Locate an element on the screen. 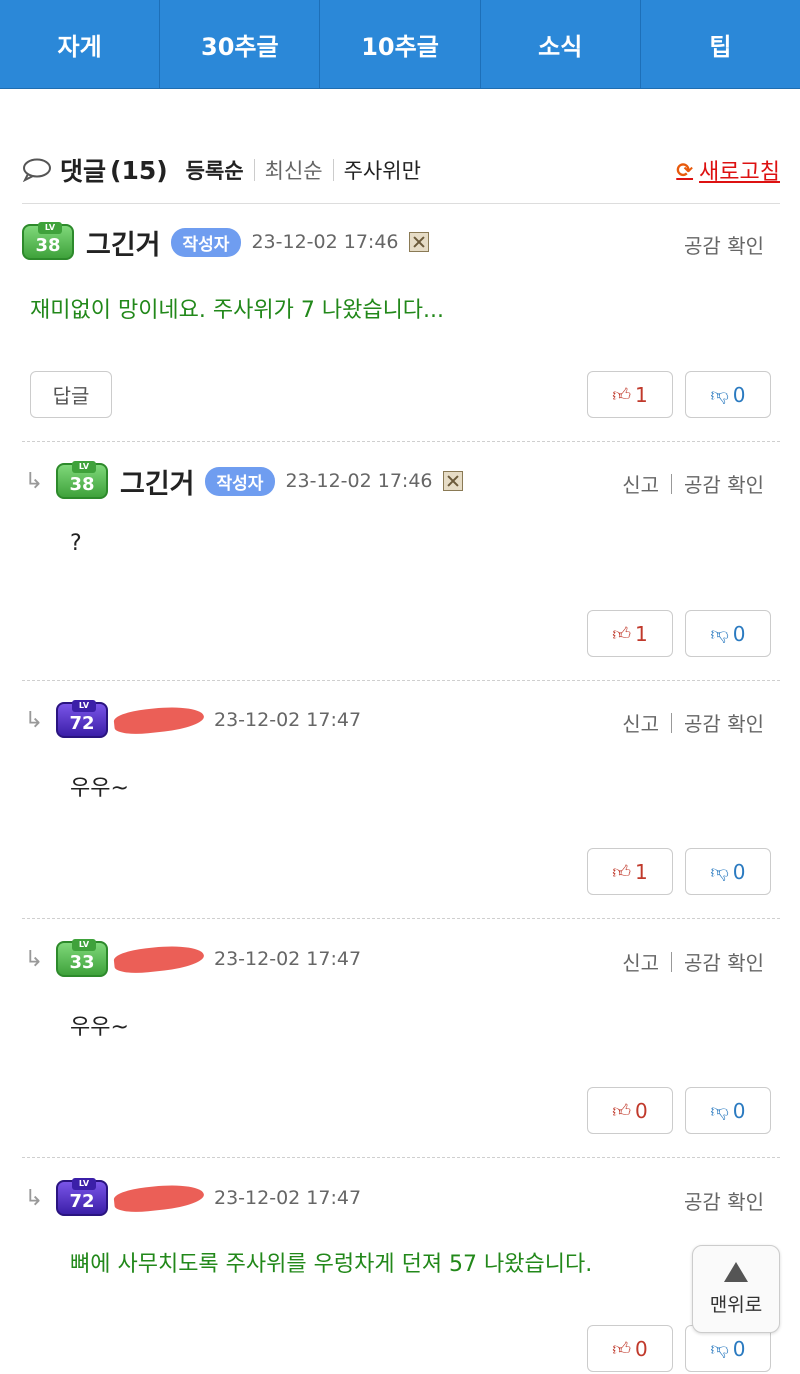  level-number: 72 is located at coordinates (82, 723).